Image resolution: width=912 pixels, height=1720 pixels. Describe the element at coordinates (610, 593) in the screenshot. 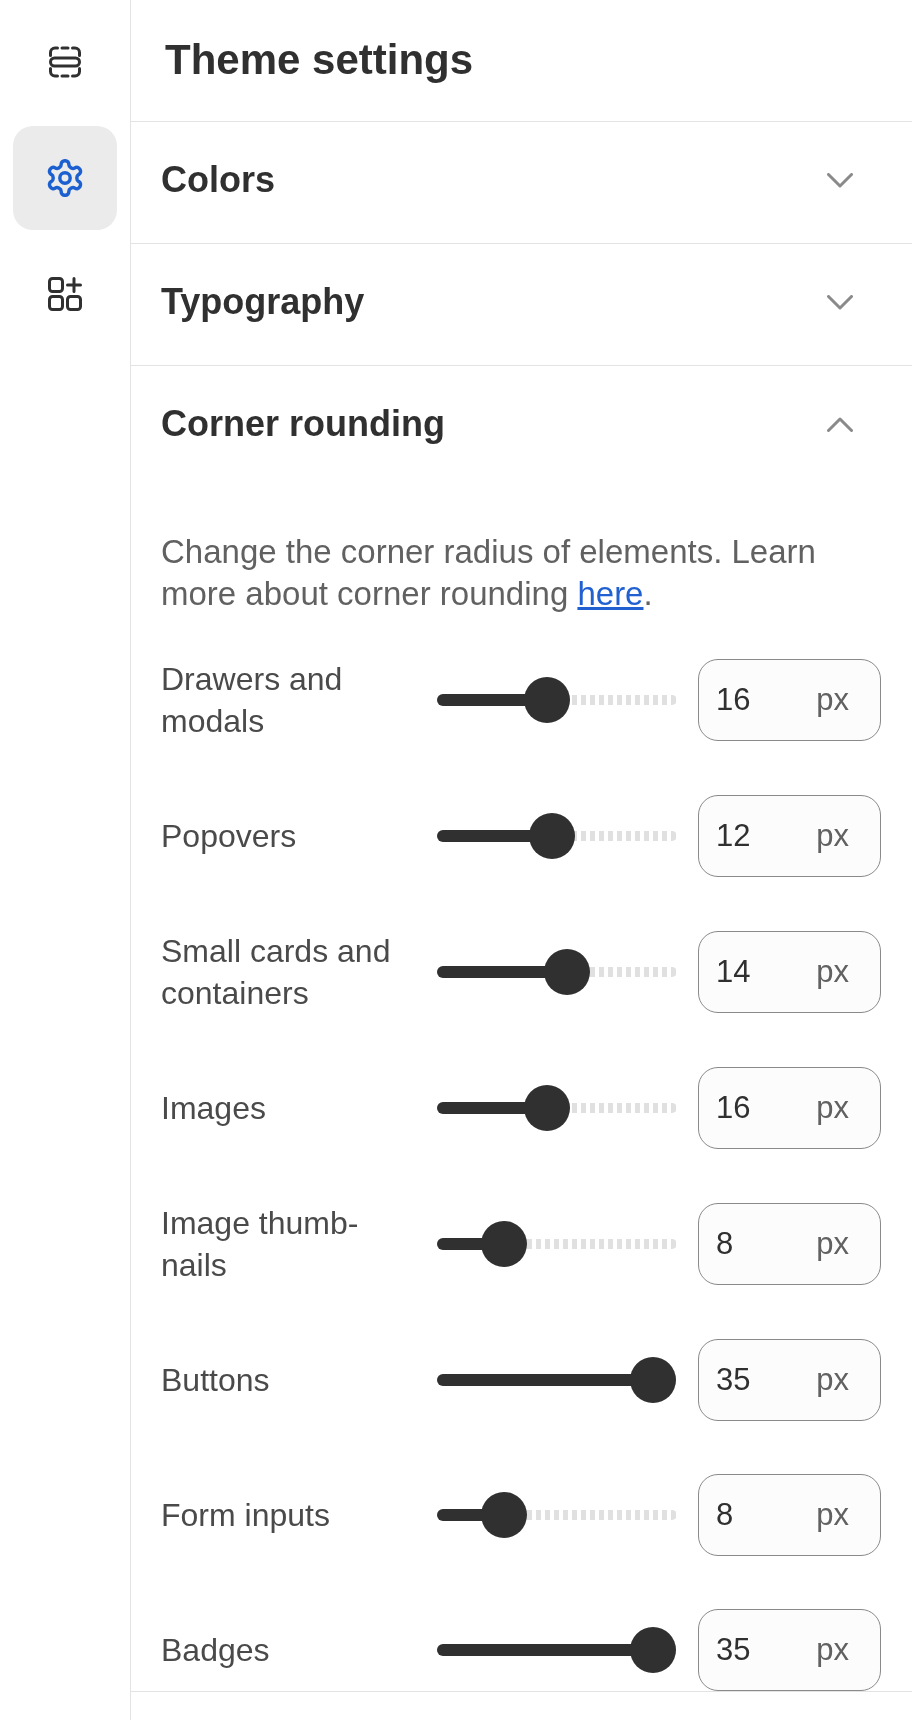

I see `help-link: here` at that location.